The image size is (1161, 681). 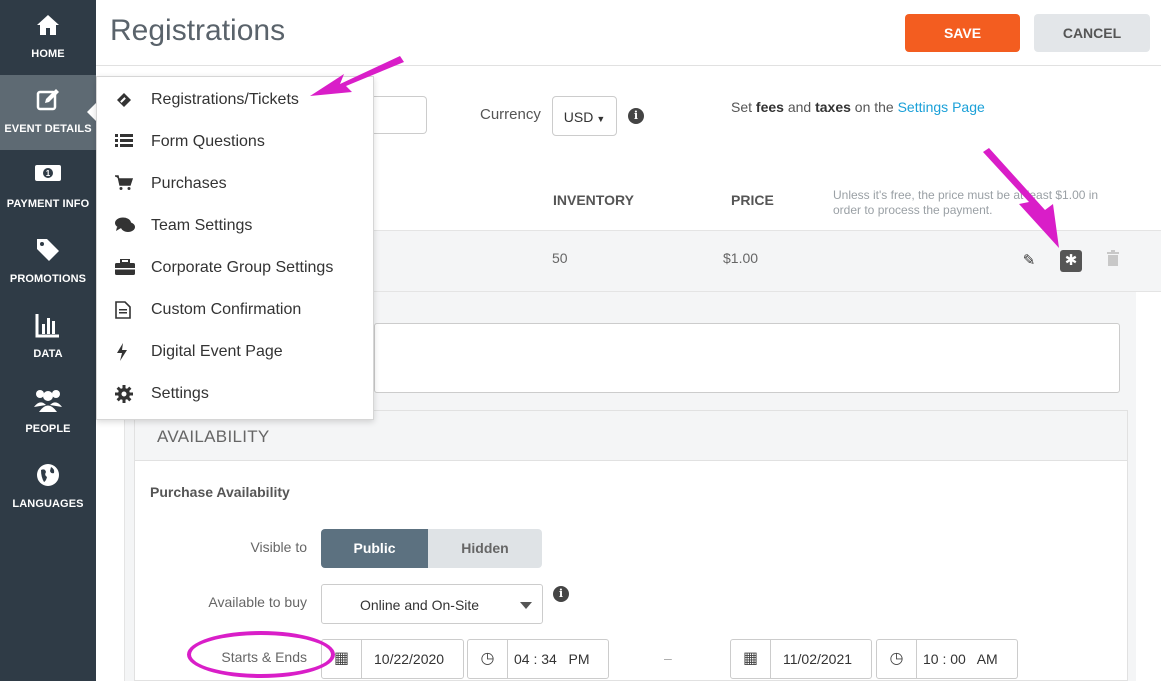 I want to click on select-value: Online and On-Site, so click(x=420, y=605).